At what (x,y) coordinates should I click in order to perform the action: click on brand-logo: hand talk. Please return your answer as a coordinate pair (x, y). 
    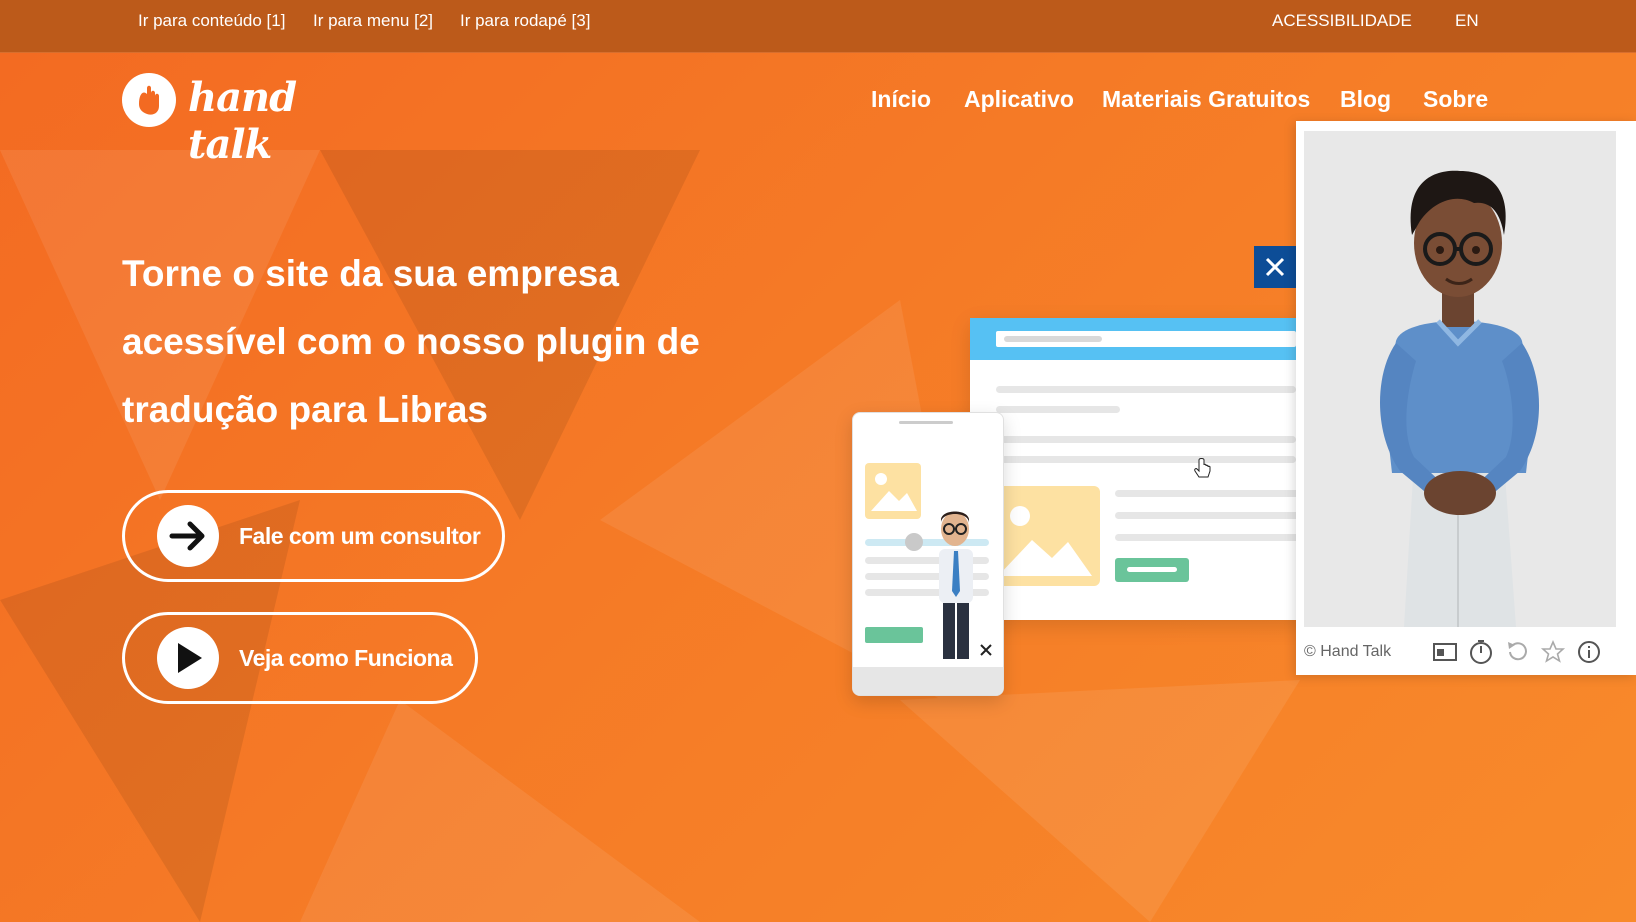
    Looking at the image, I should click on (247, 119).